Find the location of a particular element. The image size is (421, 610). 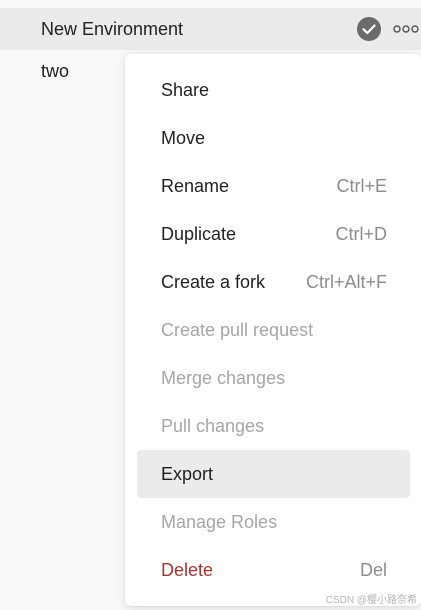

menu-item-shortcut: Del is located at coordinates (373, 569).